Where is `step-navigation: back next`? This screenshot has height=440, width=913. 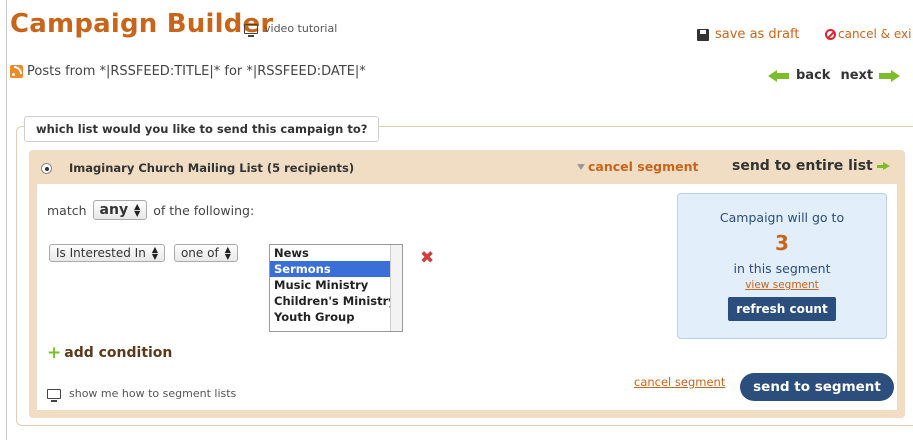
step-navigation: back next is located at coordinates (834, 75).